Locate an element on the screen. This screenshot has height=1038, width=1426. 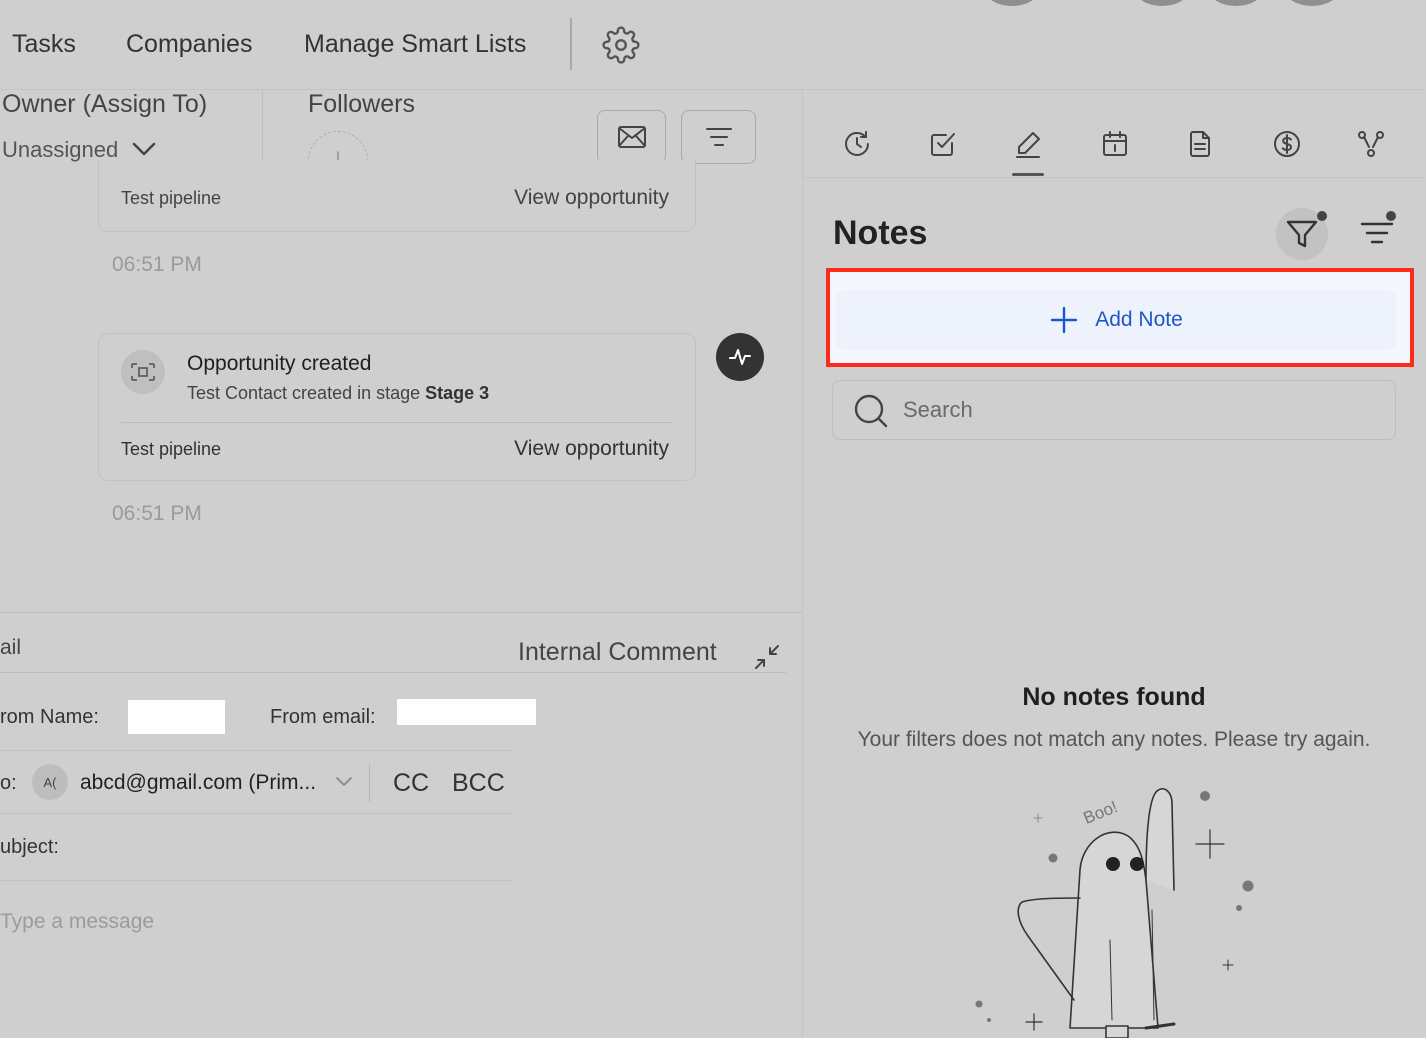
search-field is located at coordinates (1114, 410).